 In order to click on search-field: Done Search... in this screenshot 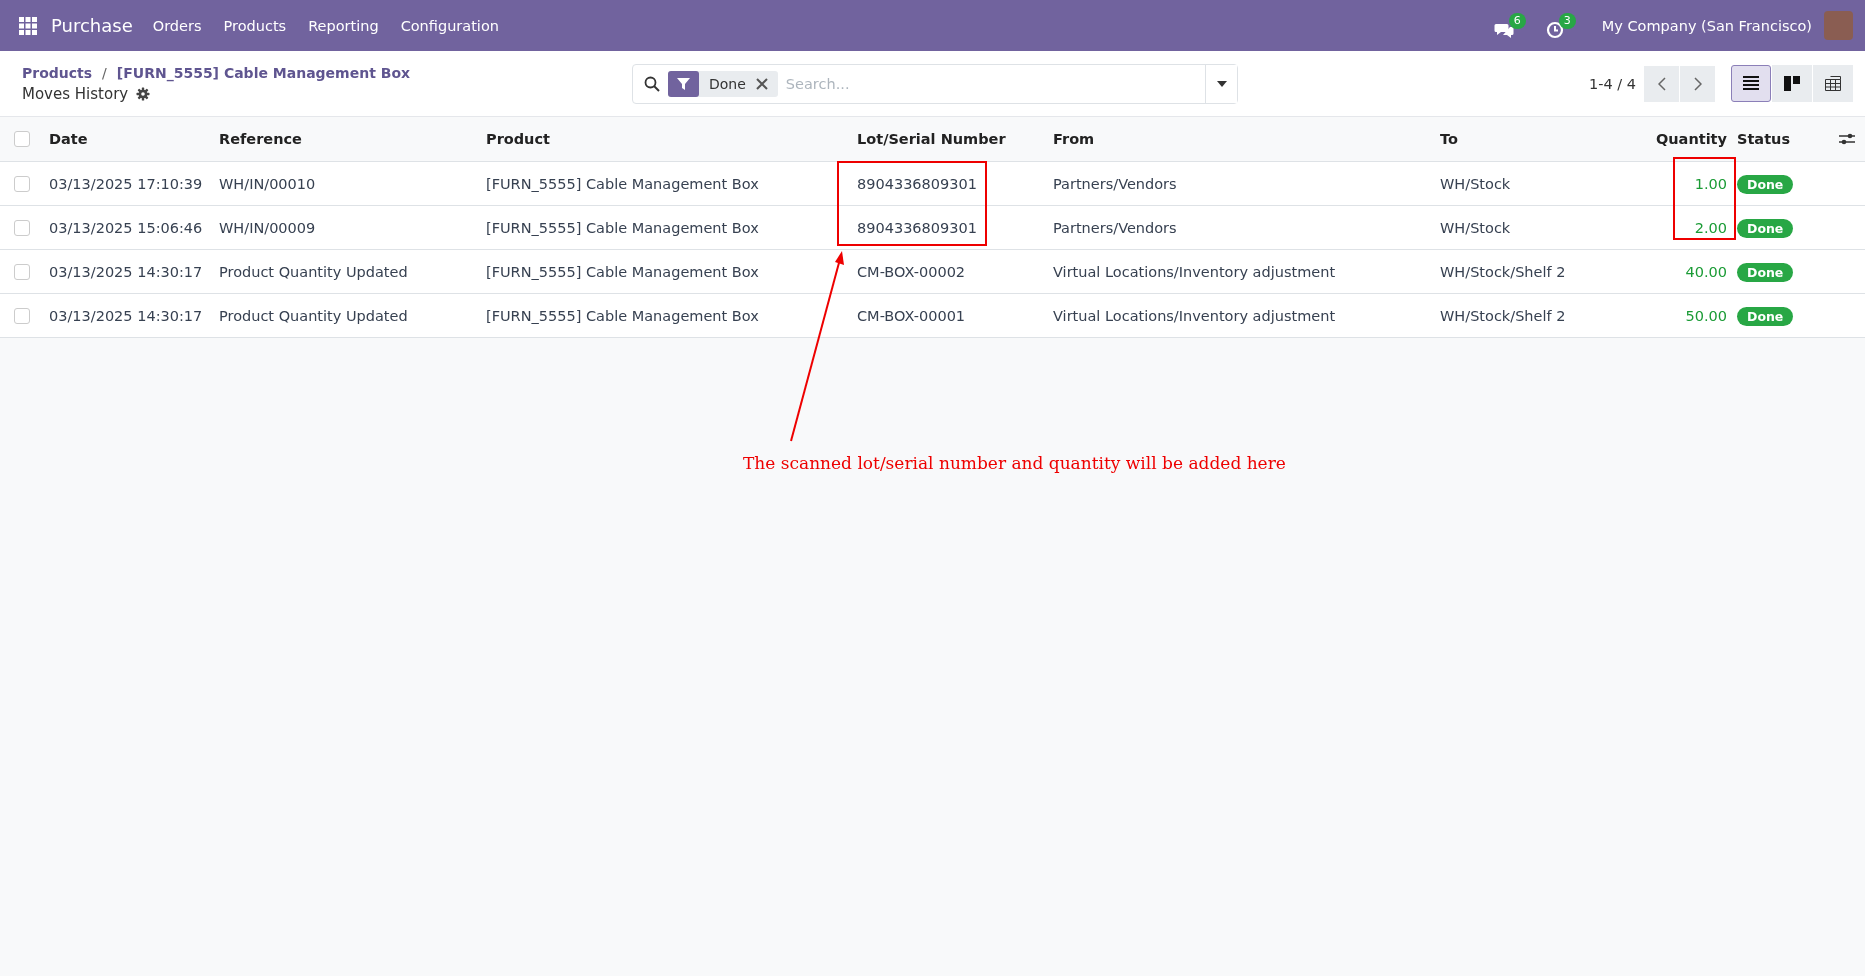, I will do `click(935, 83)`.